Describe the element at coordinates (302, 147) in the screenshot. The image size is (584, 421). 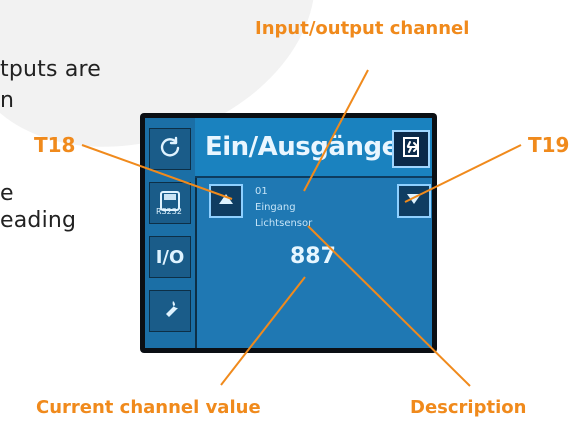
I see `page-title: Ein/Ausgänge` at that location.